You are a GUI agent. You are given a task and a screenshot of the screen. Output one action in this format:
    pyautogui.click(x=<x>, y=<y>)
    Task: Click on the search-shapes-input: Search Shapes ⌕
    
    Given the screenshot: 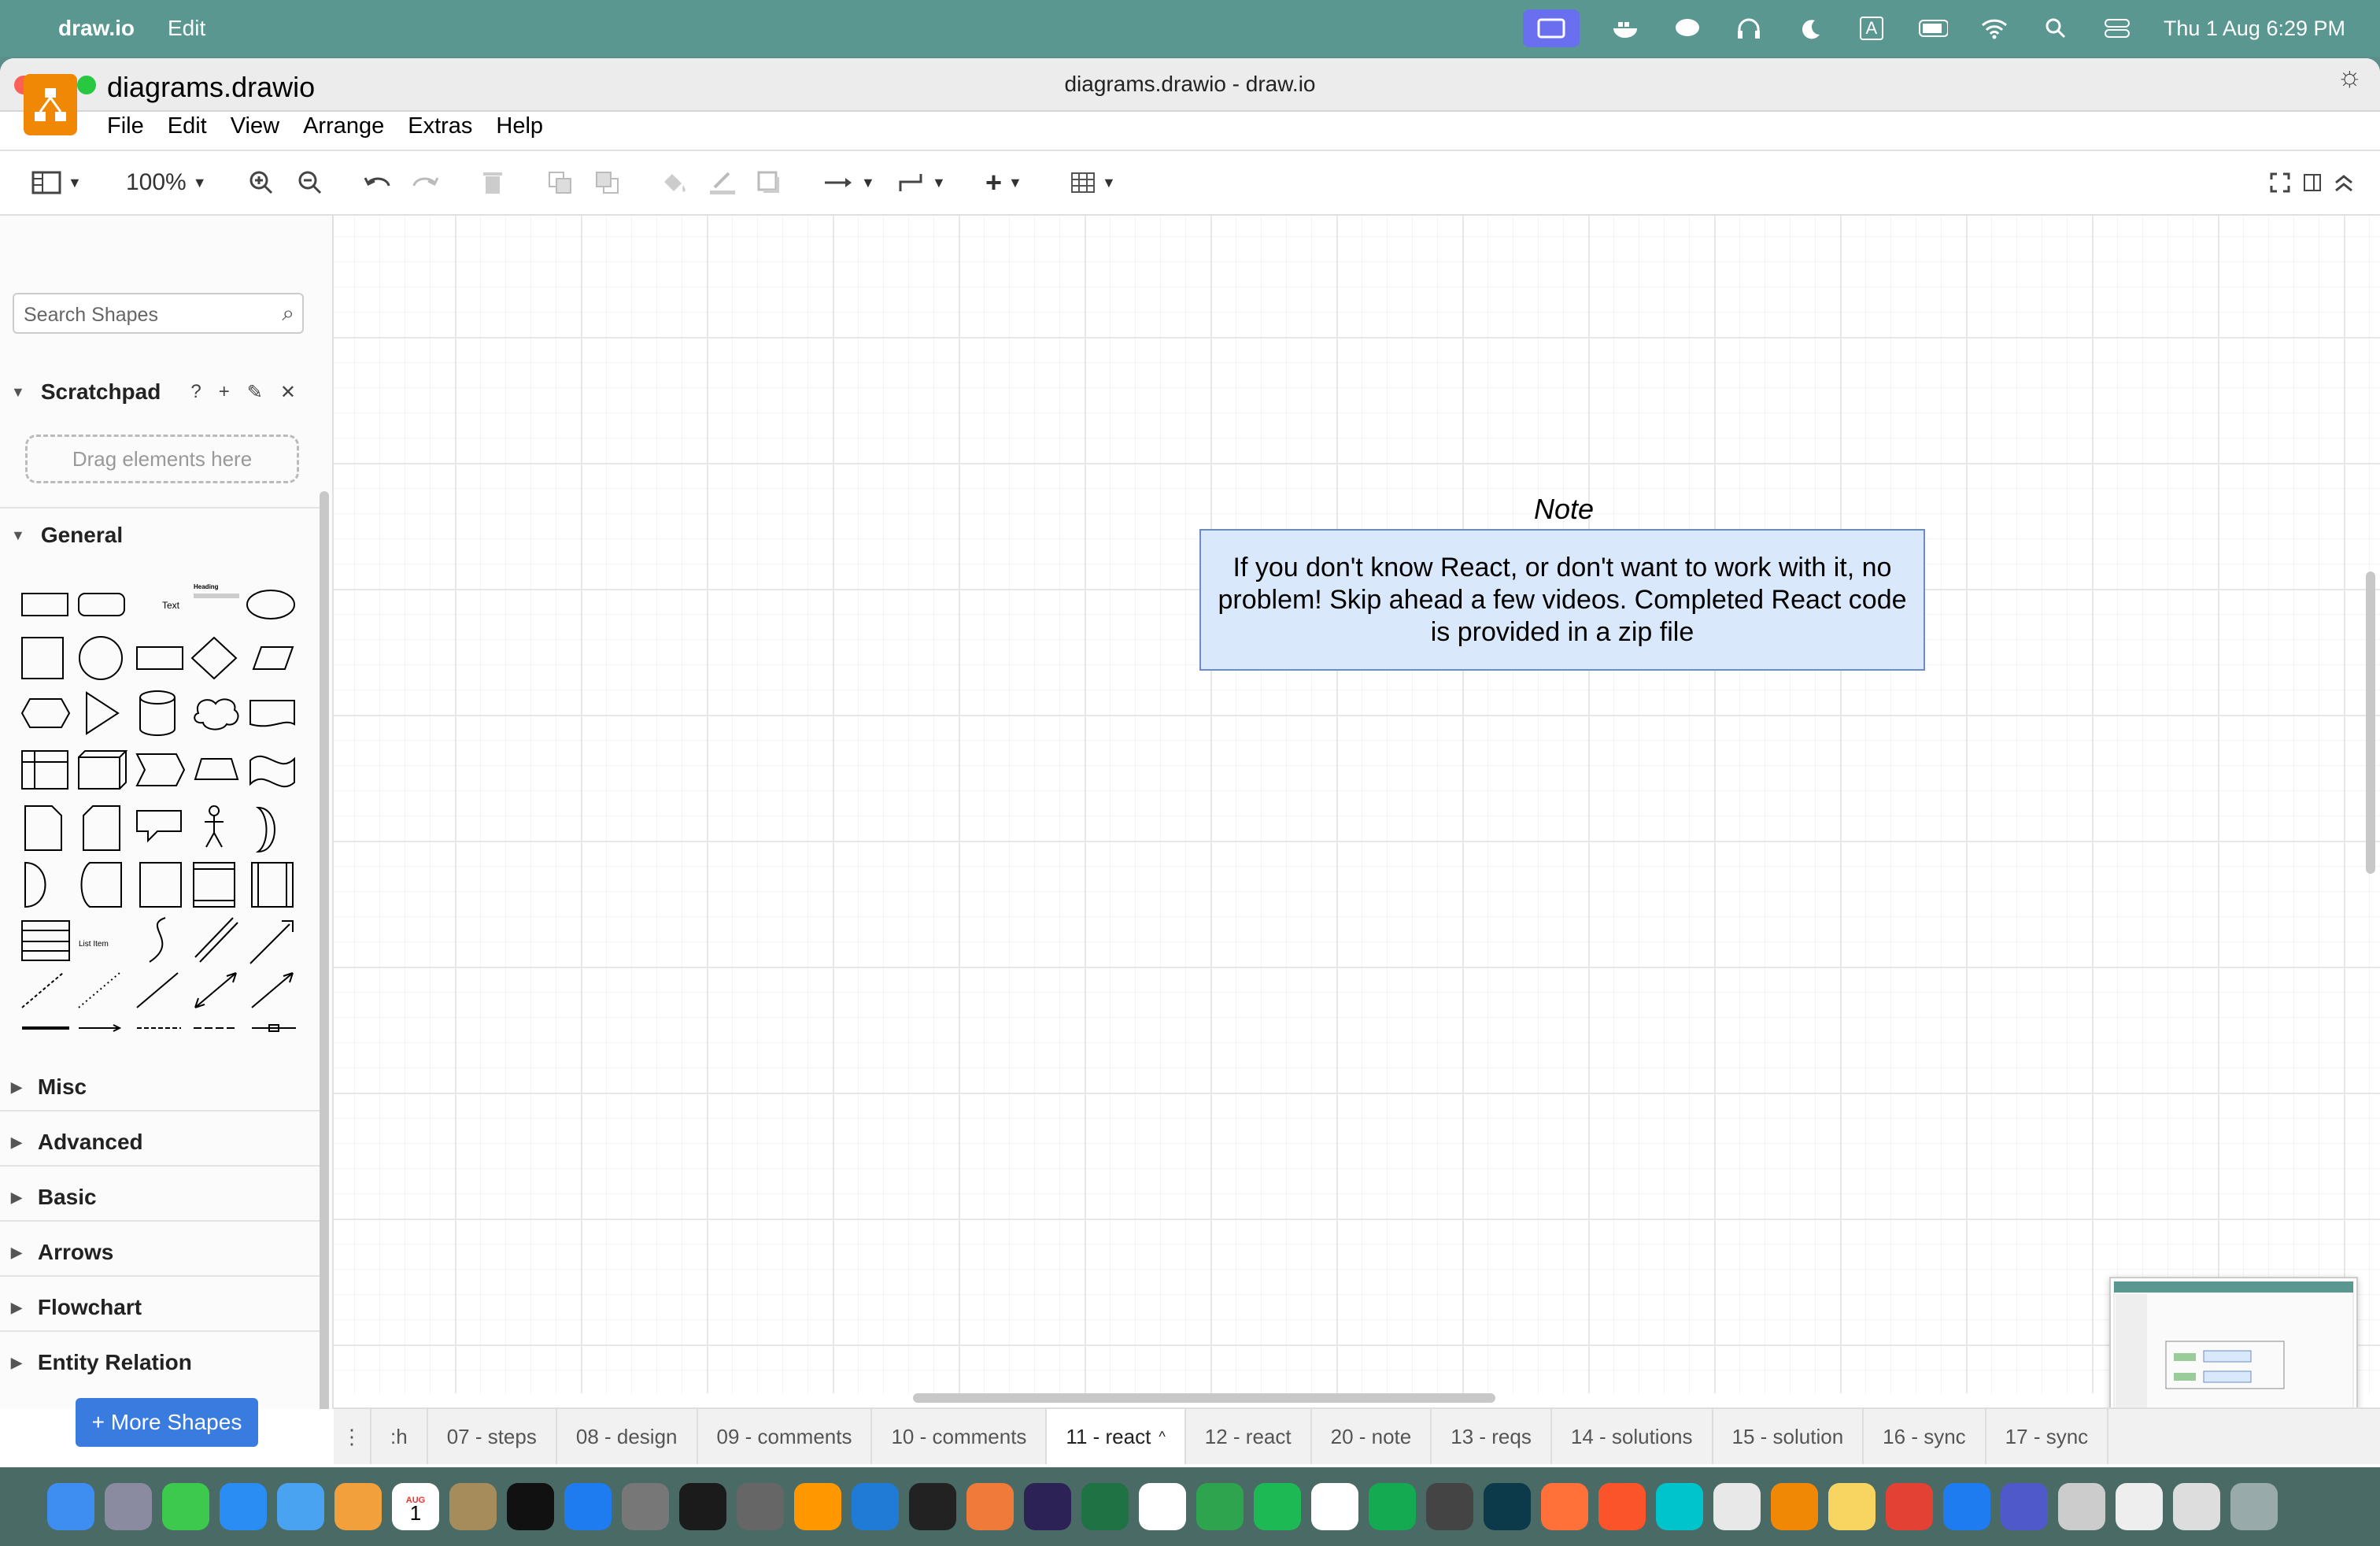 What is the action you would take?
    pyautogui.click(x=158, y=313)
    